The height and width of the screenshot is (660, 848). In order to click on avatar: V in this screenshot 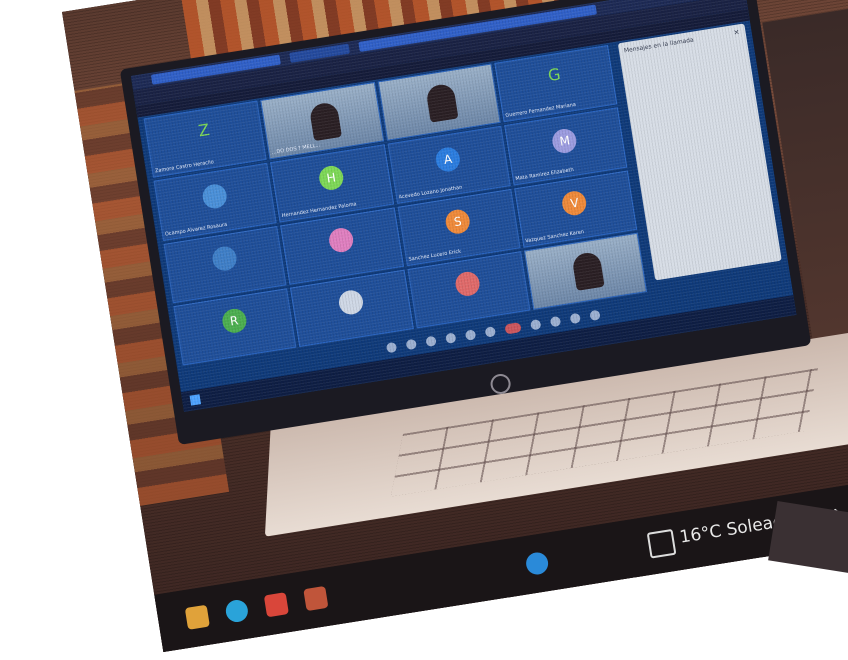, I will do `click(574, 203)`.